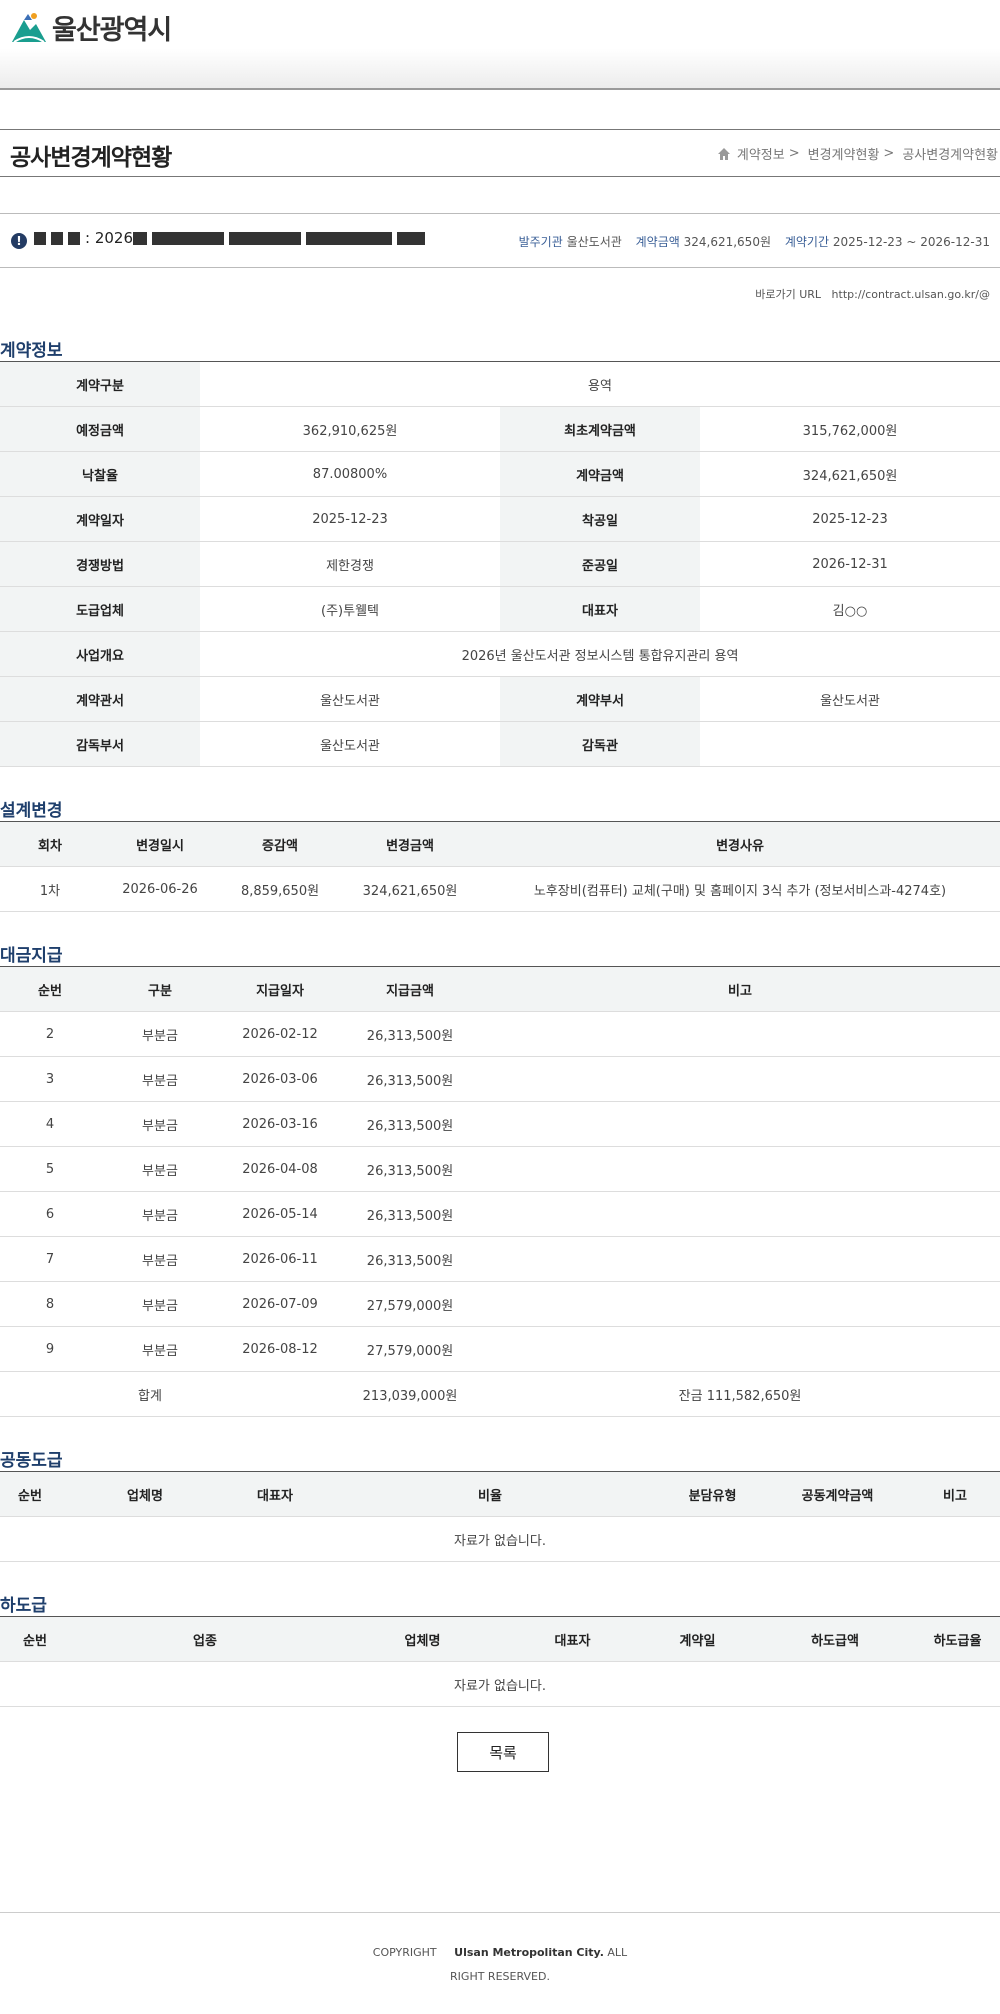  Describe the element at coordinates (657, 242) in the screenshot. I see `amount-label: 계약금액` at that location.